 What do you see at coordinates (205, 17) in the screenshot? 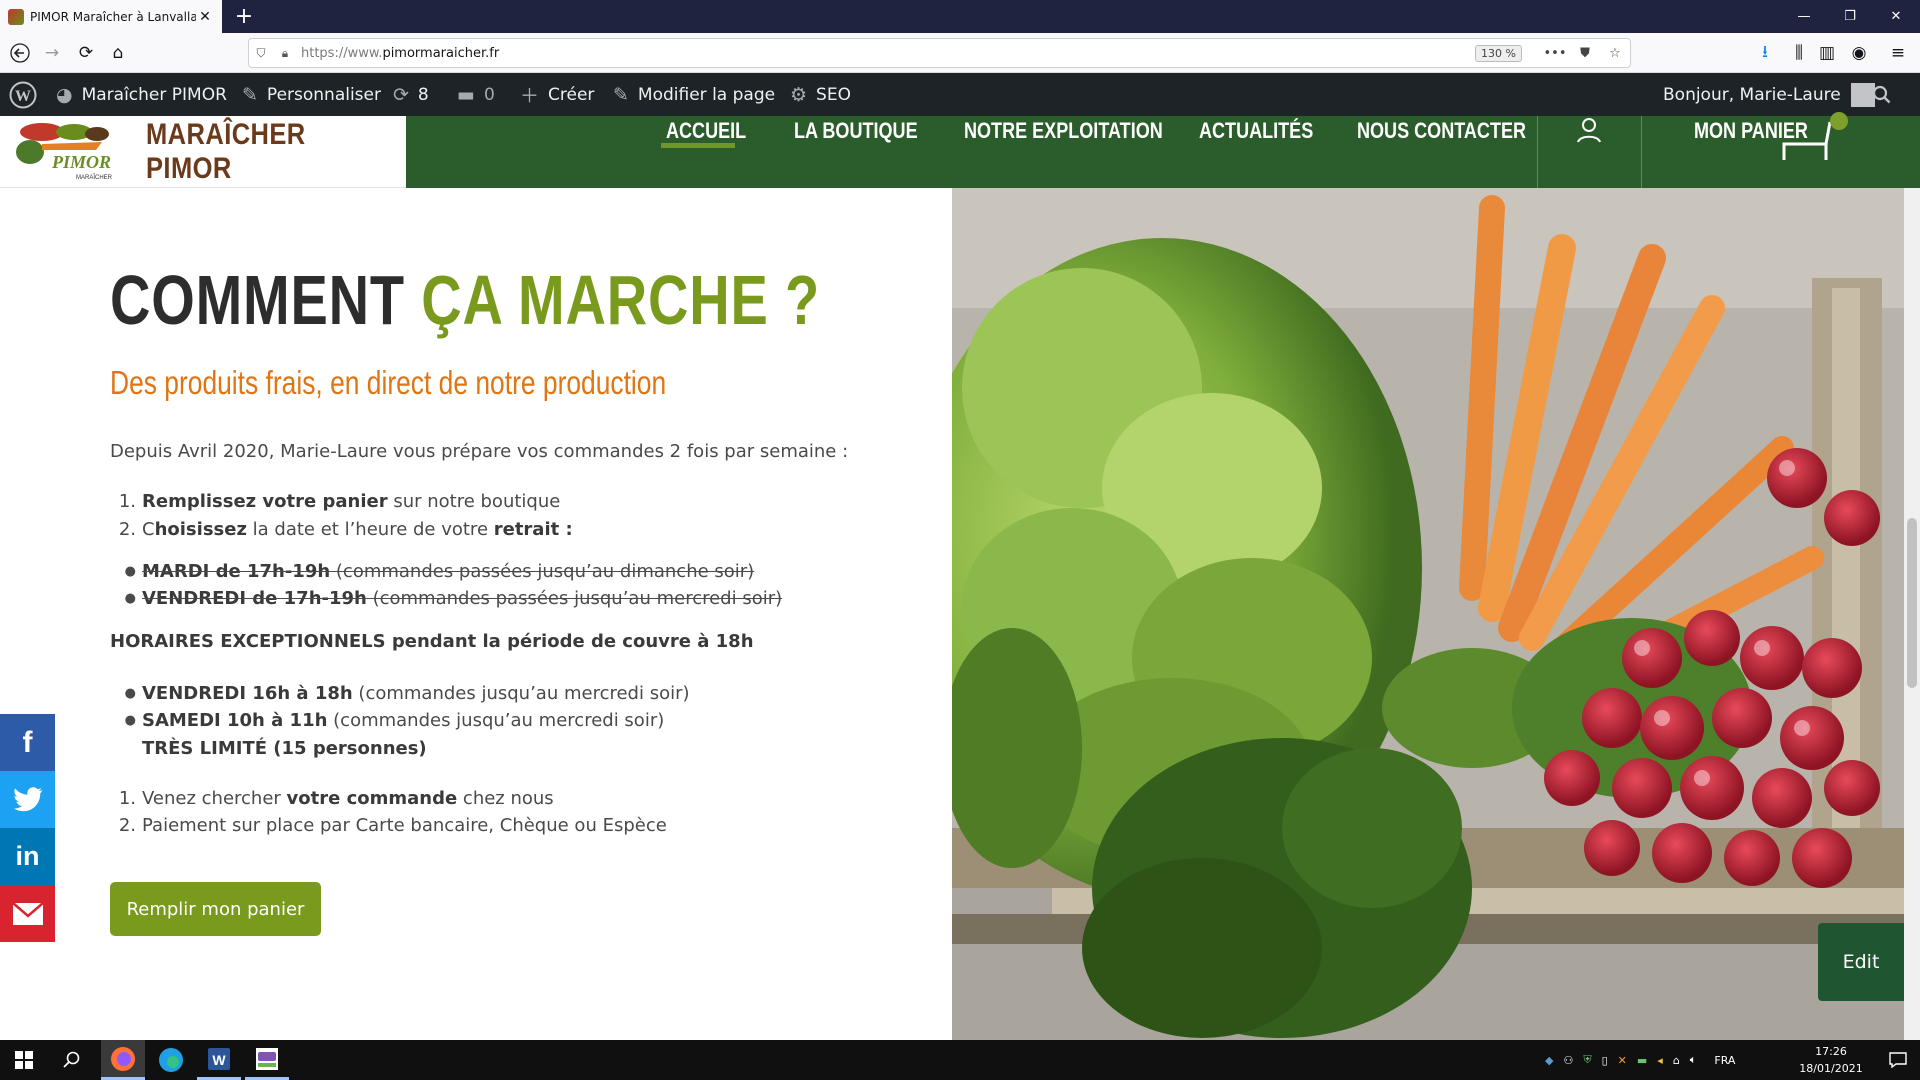
I see `close-tab-icon: ✕` at bounding box center [205, 17].